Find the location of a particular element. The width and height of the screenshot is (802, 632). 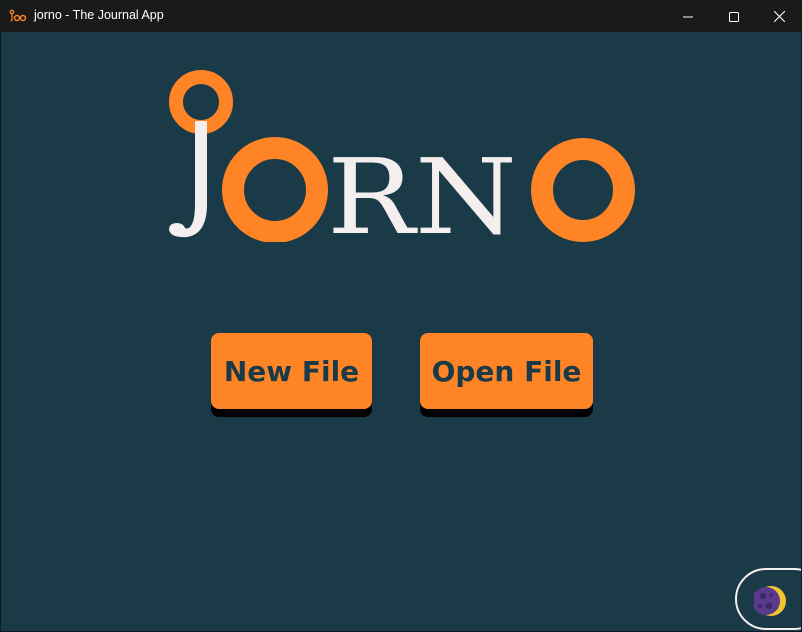

maximize-icon is located at coordinates (734, 16).